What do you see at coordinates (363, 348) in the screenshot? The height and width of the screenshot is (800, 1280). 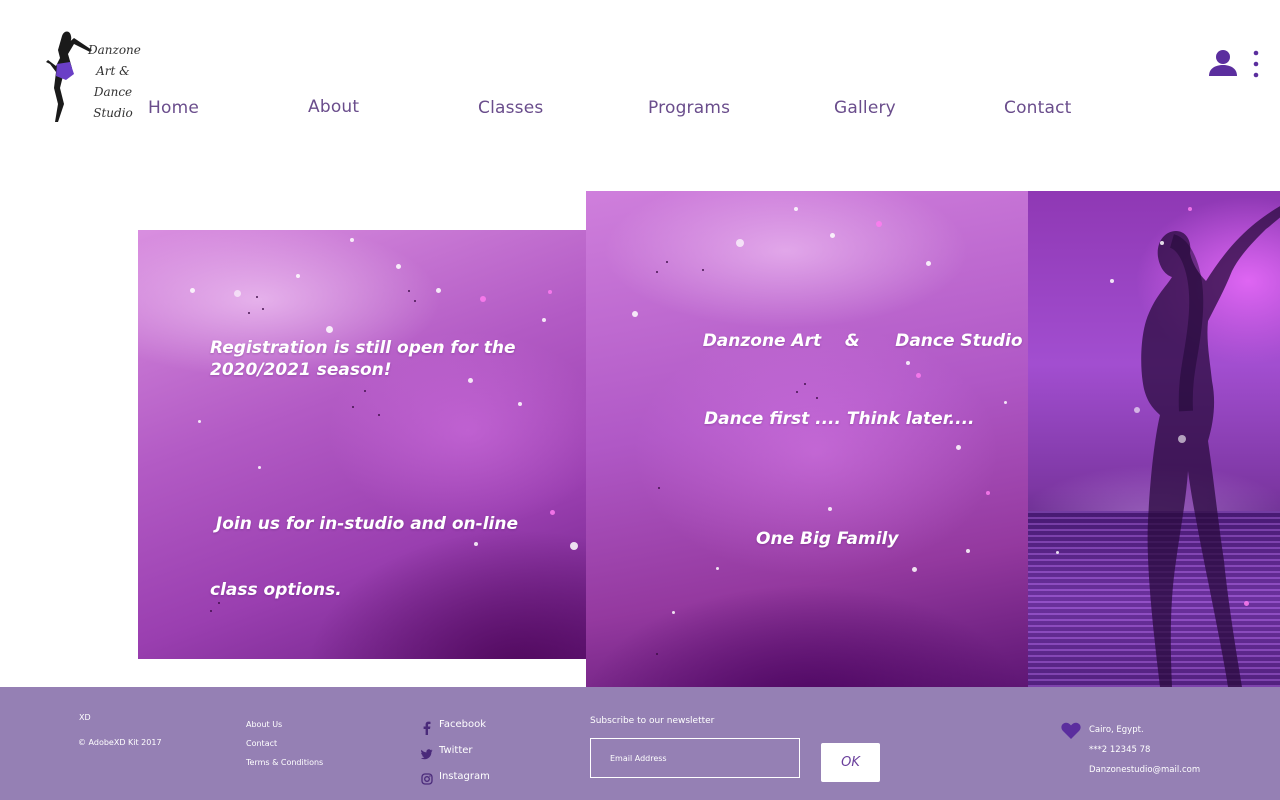 I see `registration-line: Registration is still open for the` at bounding box center [363, 348].